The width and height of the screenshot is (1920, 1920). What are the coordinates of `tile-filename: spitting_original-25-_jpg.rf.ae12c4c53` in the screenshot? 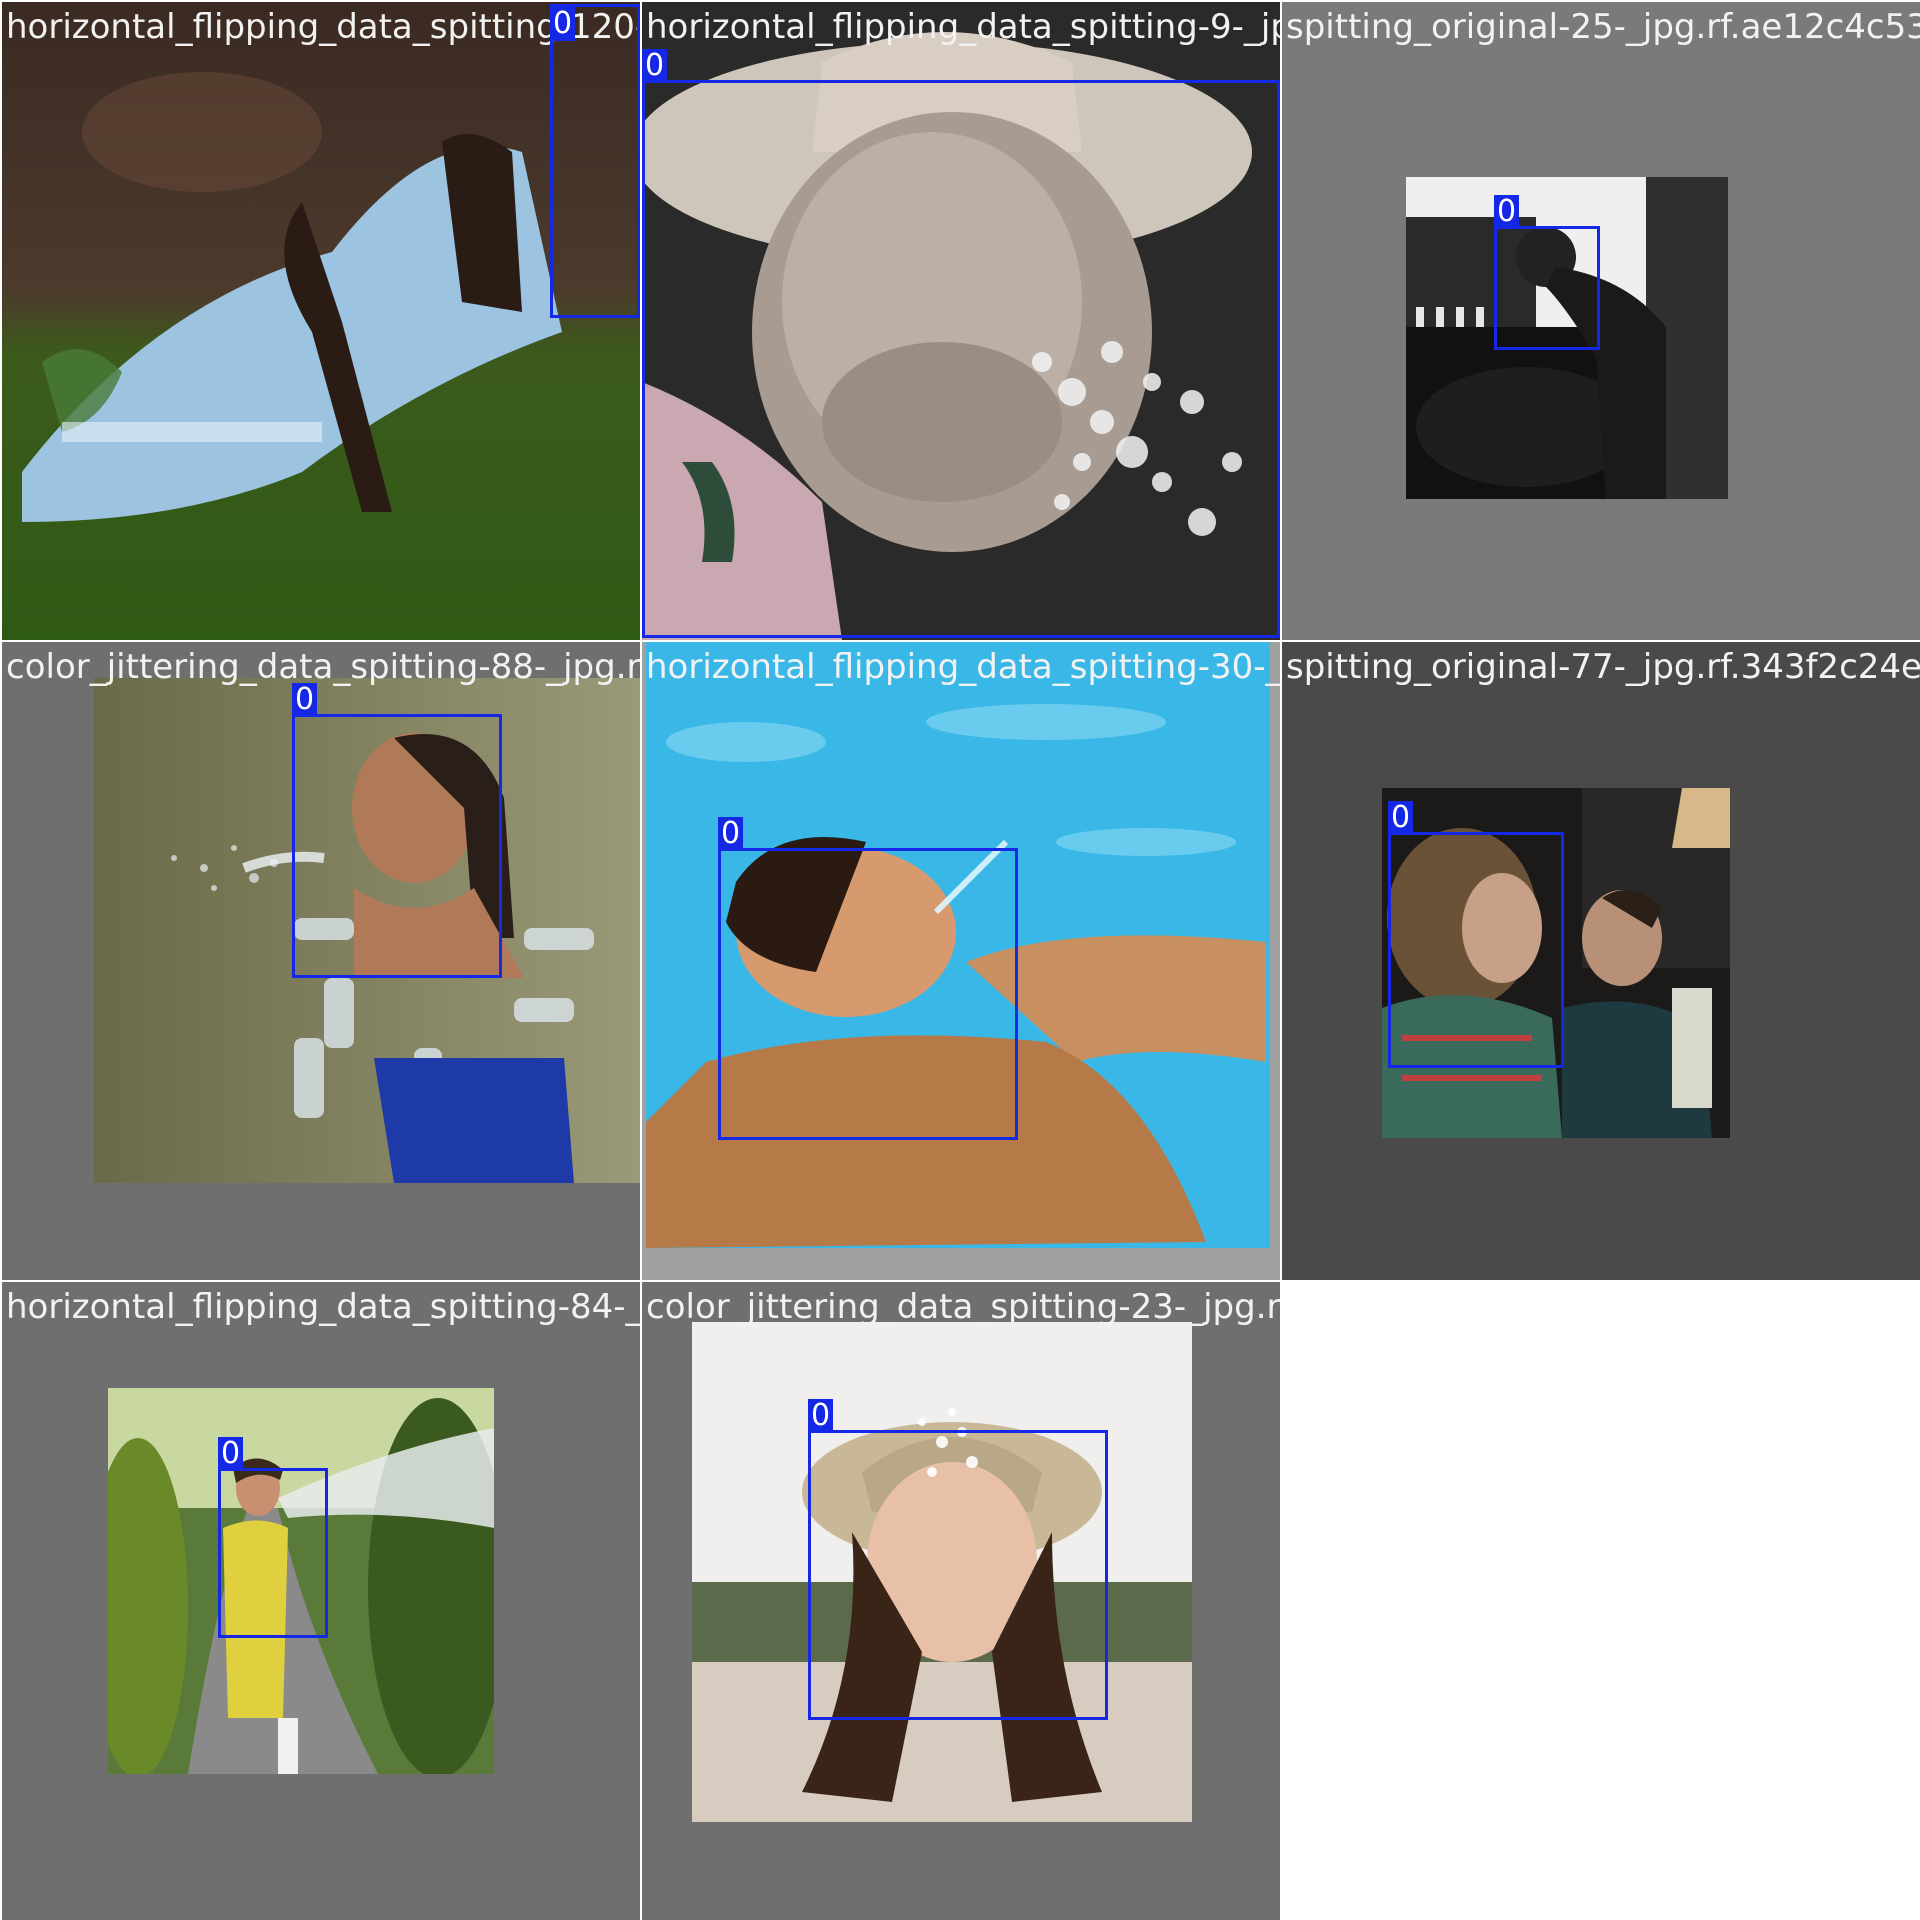 It's located at (1603, 27).